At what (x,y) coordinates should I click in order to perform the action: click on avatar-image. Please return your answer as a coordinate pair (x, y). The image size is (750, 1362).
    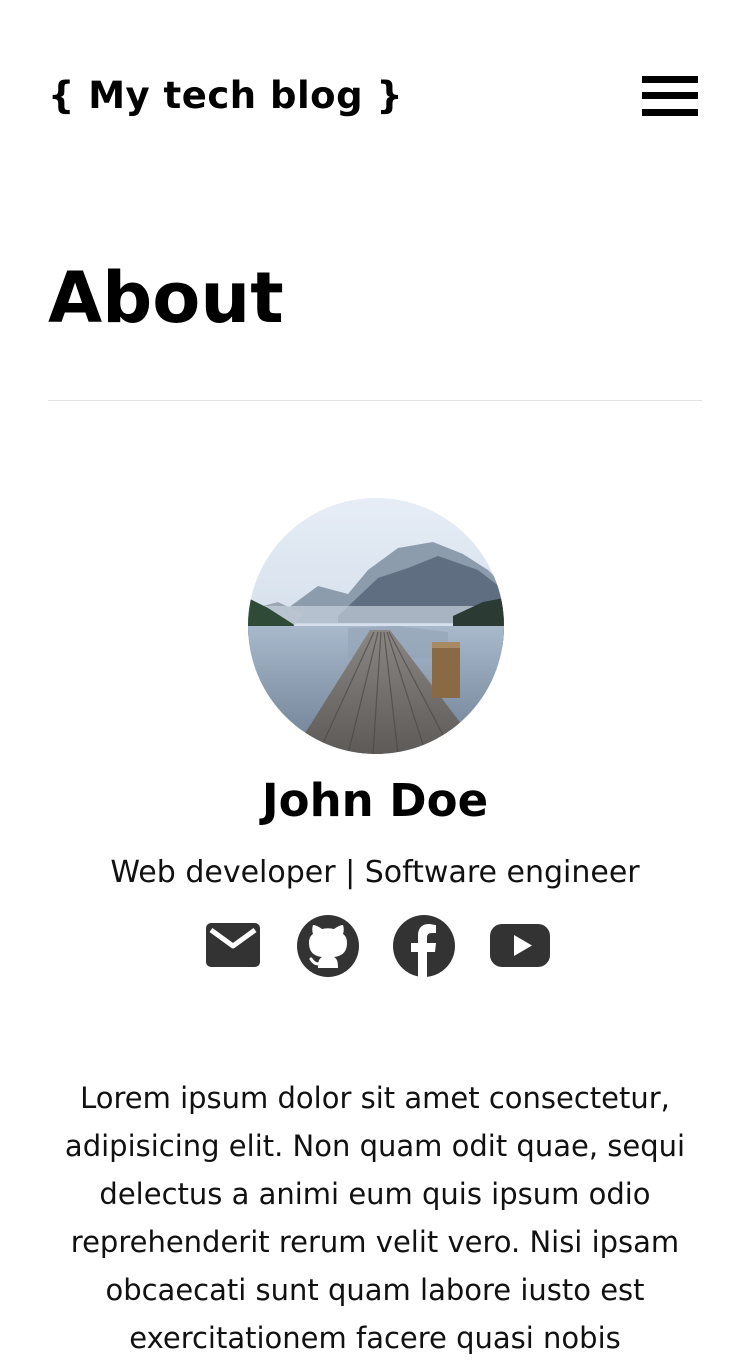
    Looking at the image, I should click on (376, 626).